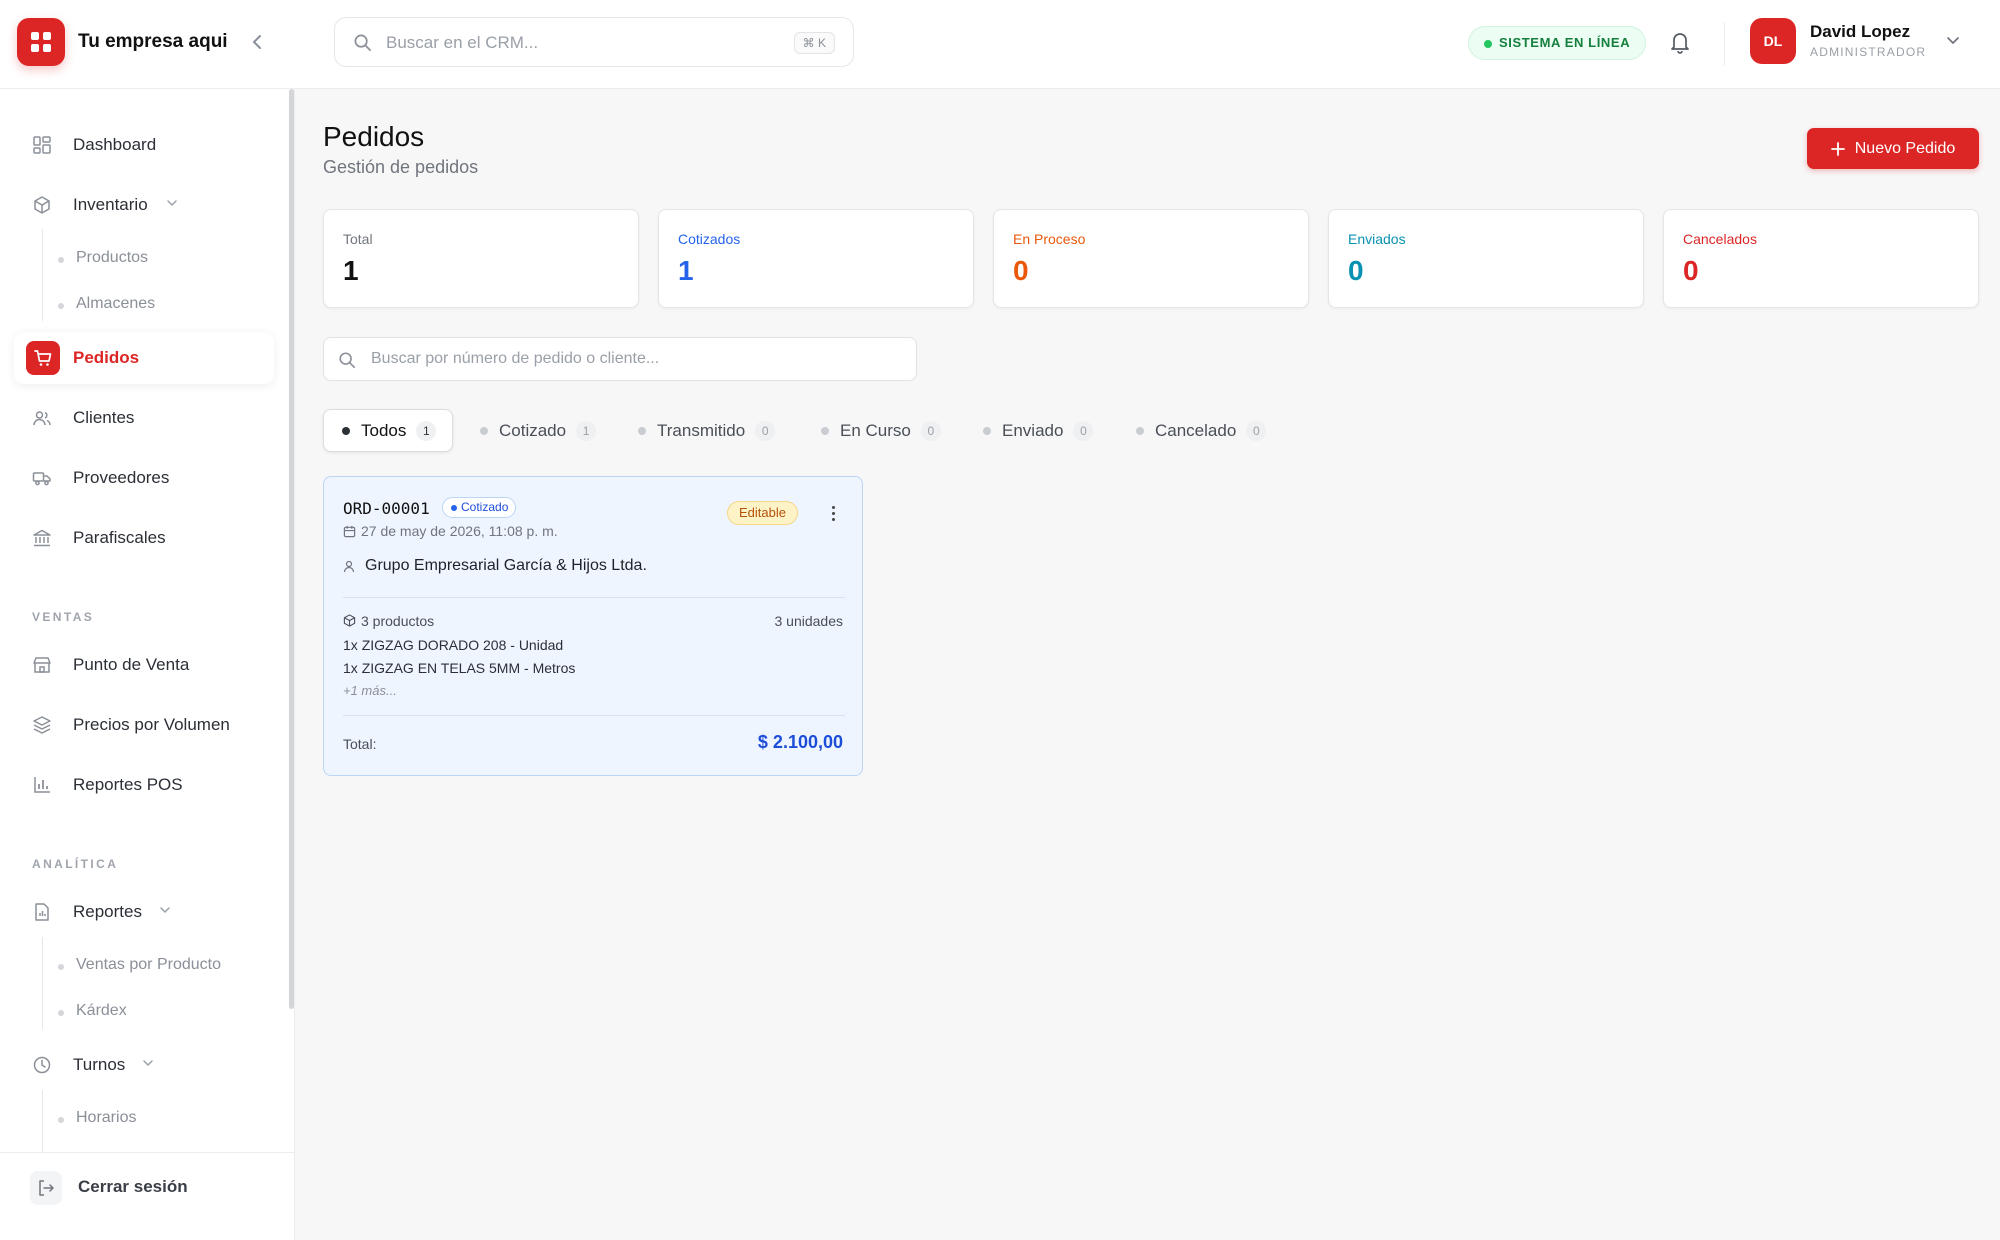  Describe the element at coordinates (1049, 239) in the screenshot. I see `stat-label: En Proceso` at that location.